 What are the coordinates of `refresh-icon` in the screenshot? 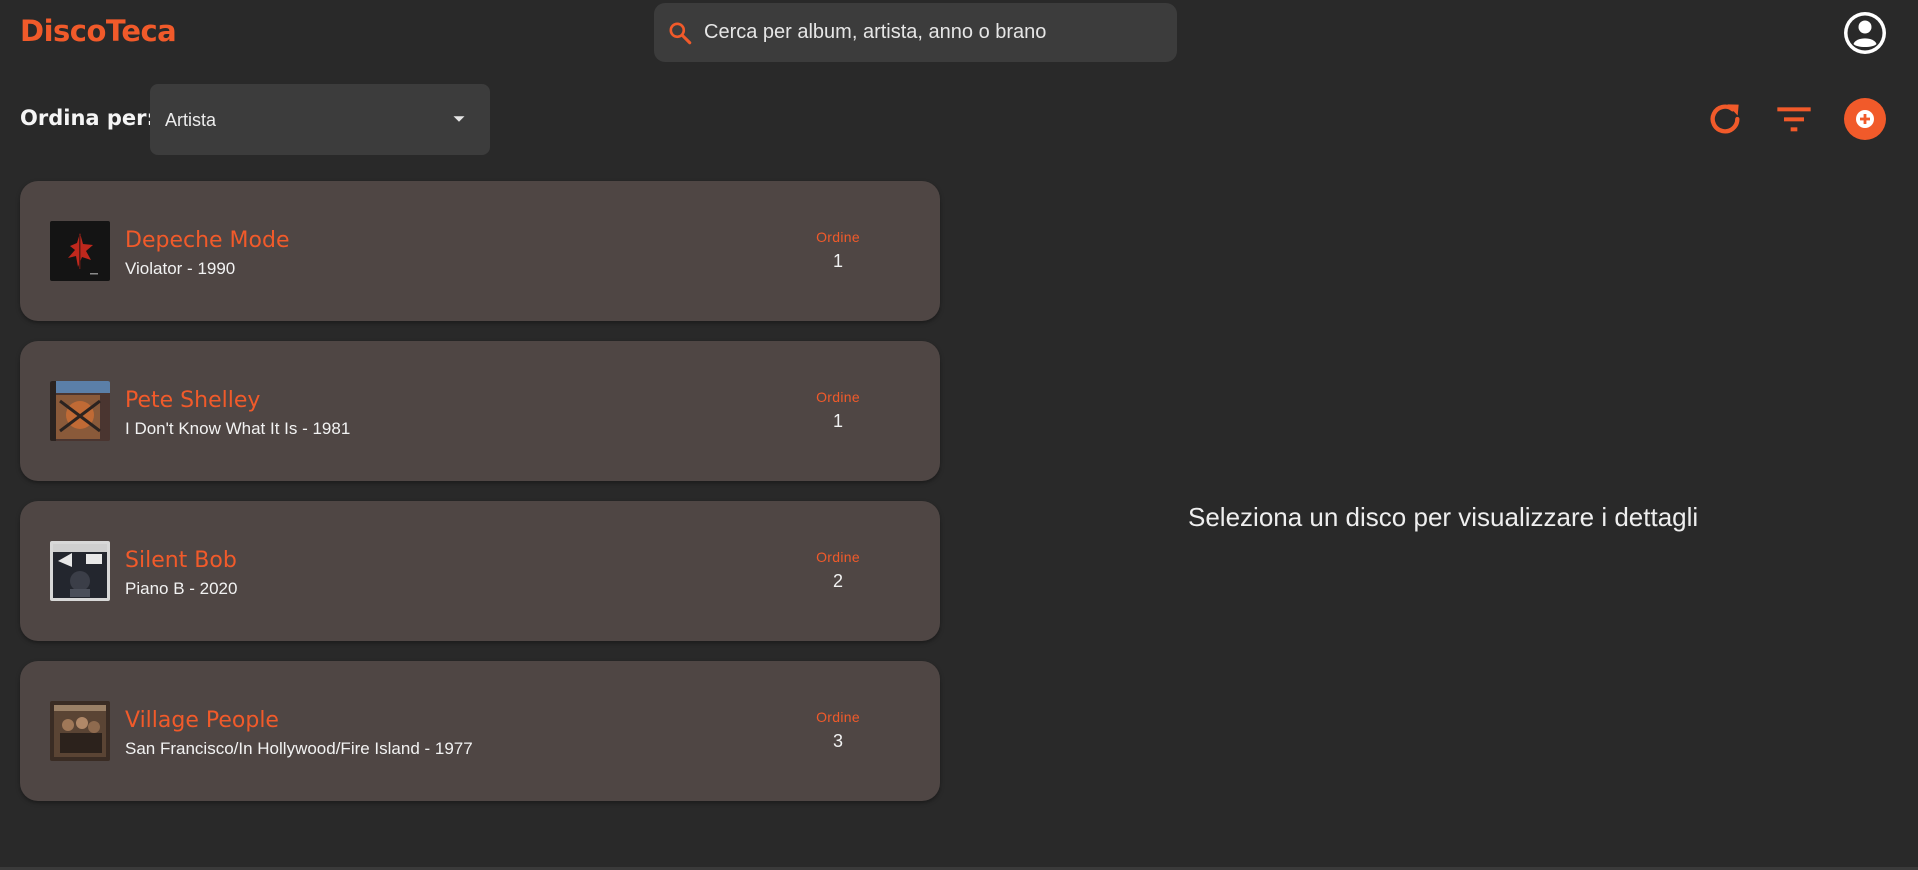 It's located at (1725, 119).